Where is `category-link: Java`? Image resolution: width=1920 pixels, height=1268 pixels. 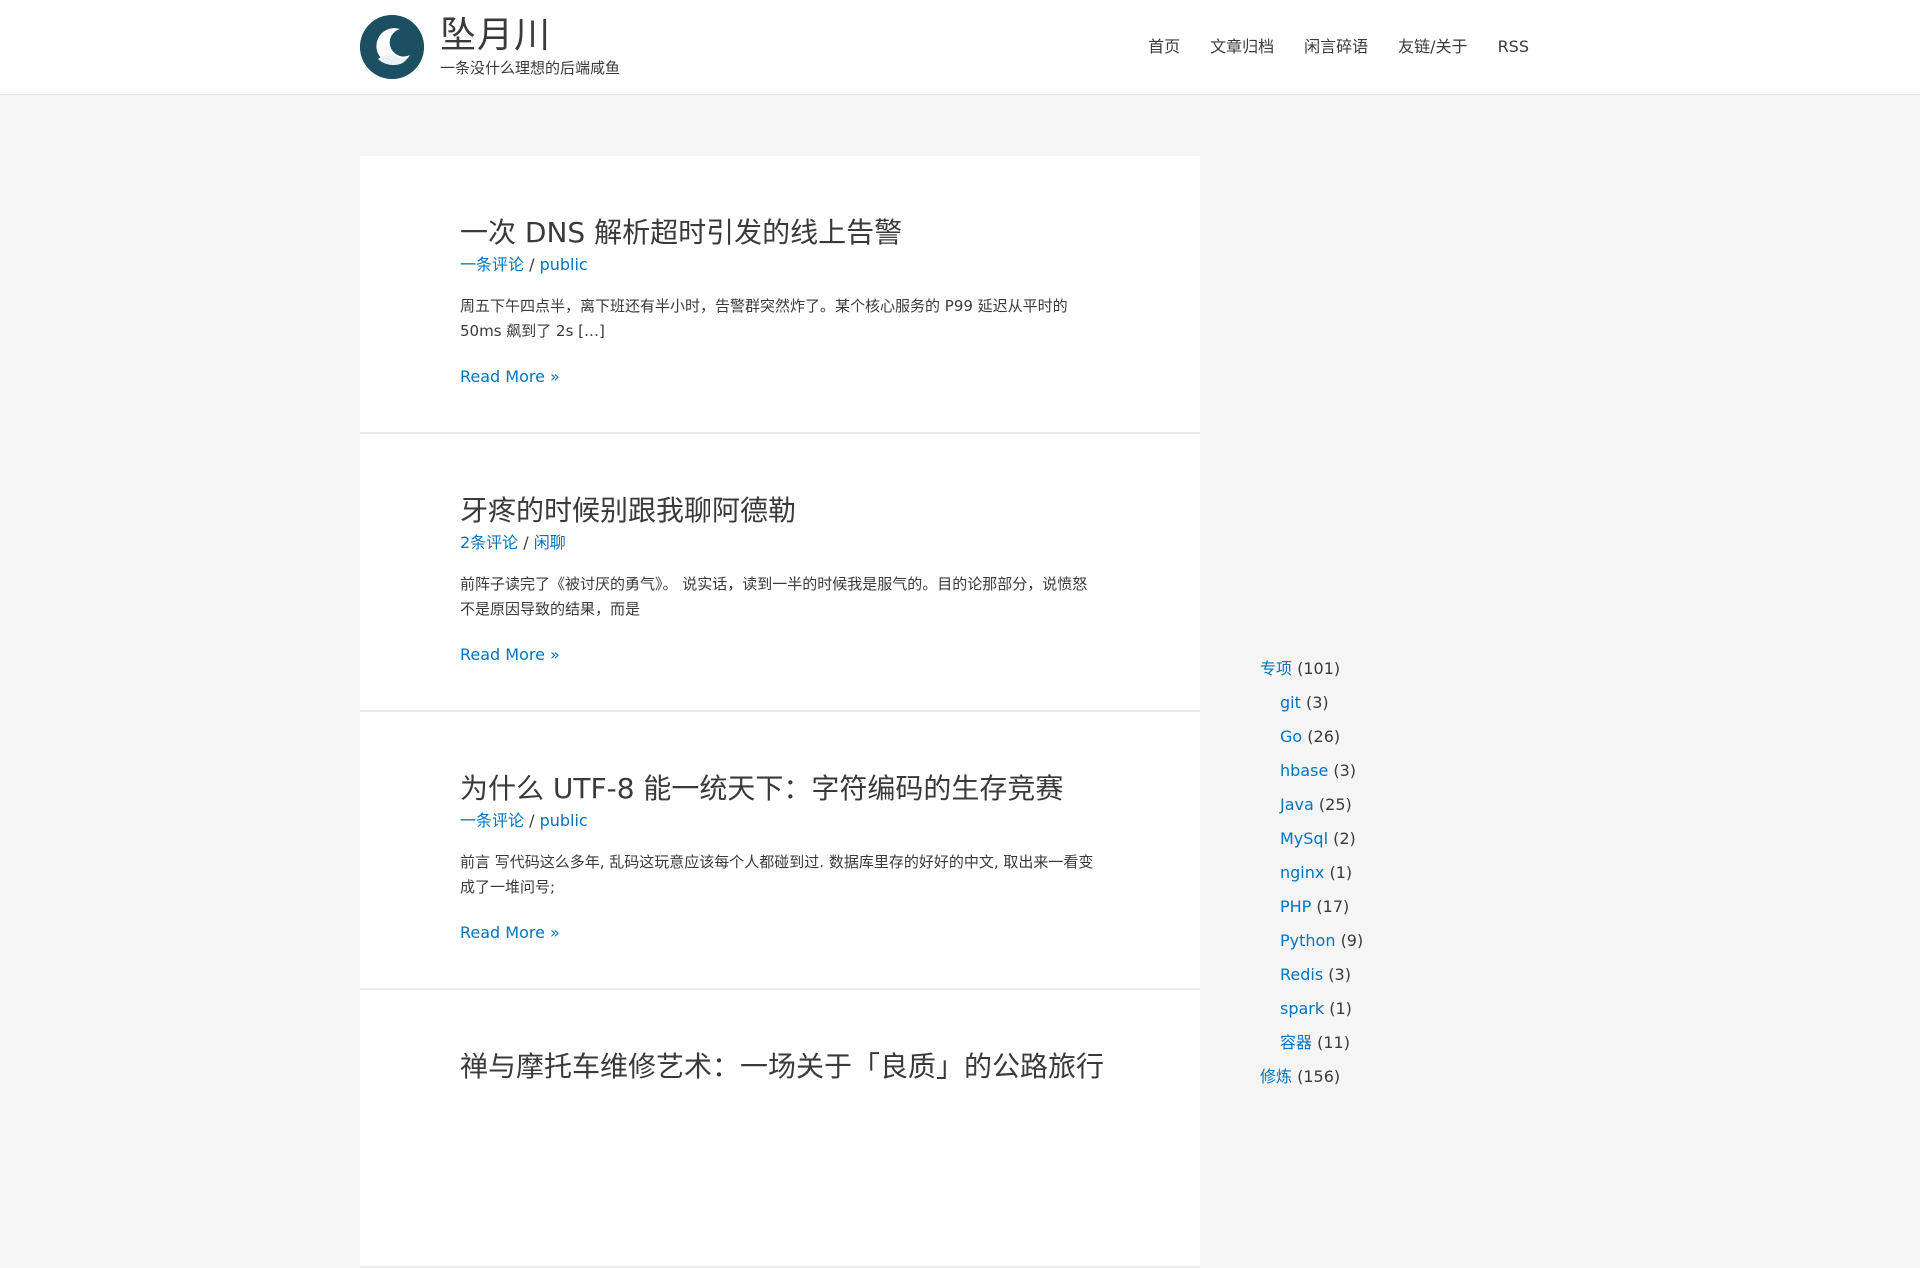 category-link: Java is located at coordinates (1297, 804).